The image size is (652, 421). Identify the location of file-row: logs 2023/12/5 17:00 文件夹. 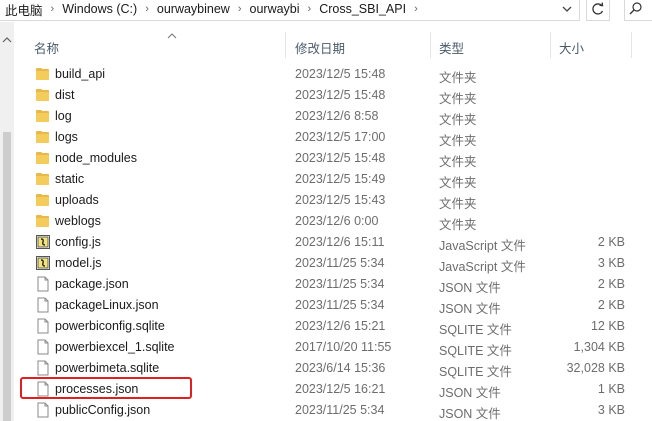
(333, 137).